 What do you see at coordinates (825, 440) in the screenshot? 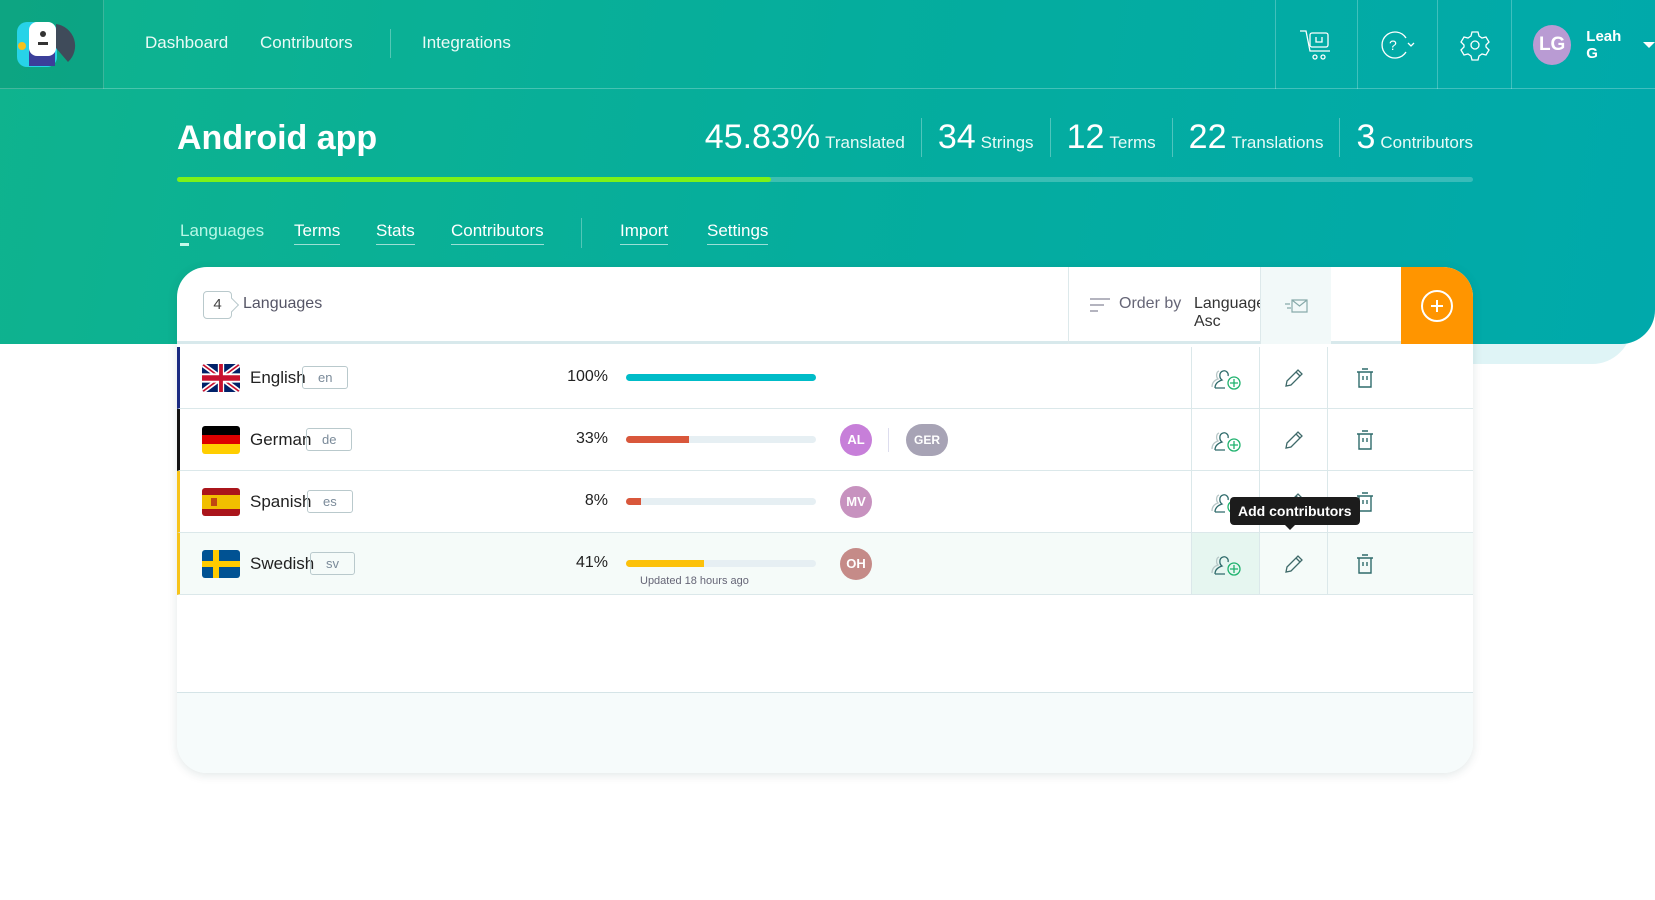
I see `language-row-de: German de 33% AL GER` at bounding box center [825, 440].